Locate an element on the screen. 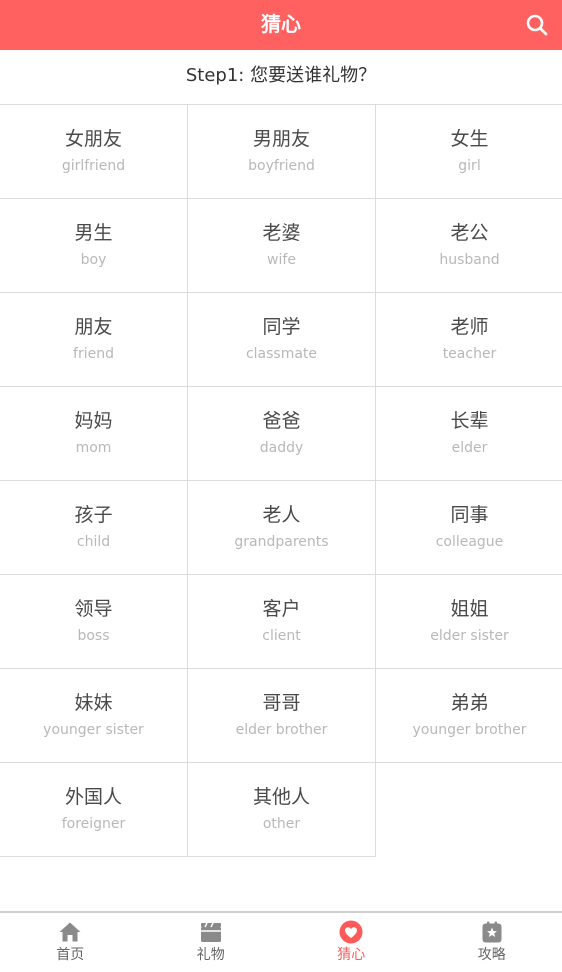 The image size is (562, 972). recipient-option: 老人 grandparents is located at coordinates (282, 528).